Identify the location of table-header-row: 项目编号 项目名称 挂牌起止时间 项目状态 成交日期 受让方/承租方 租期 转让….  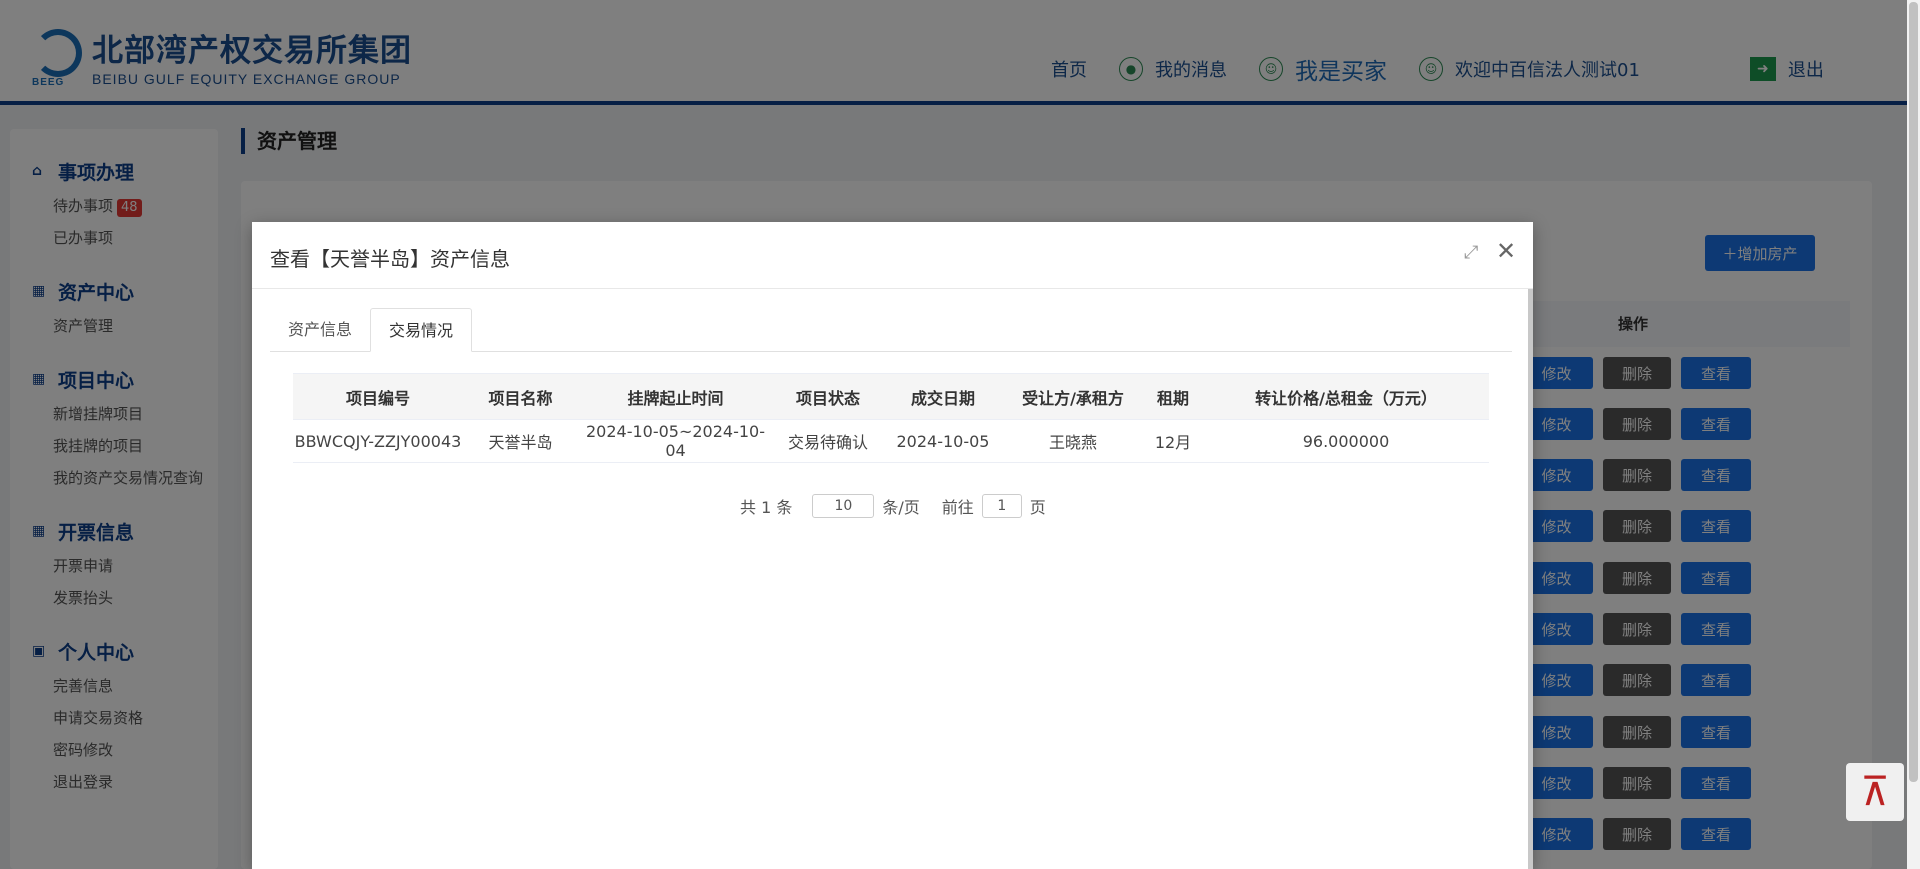
(891, 396).